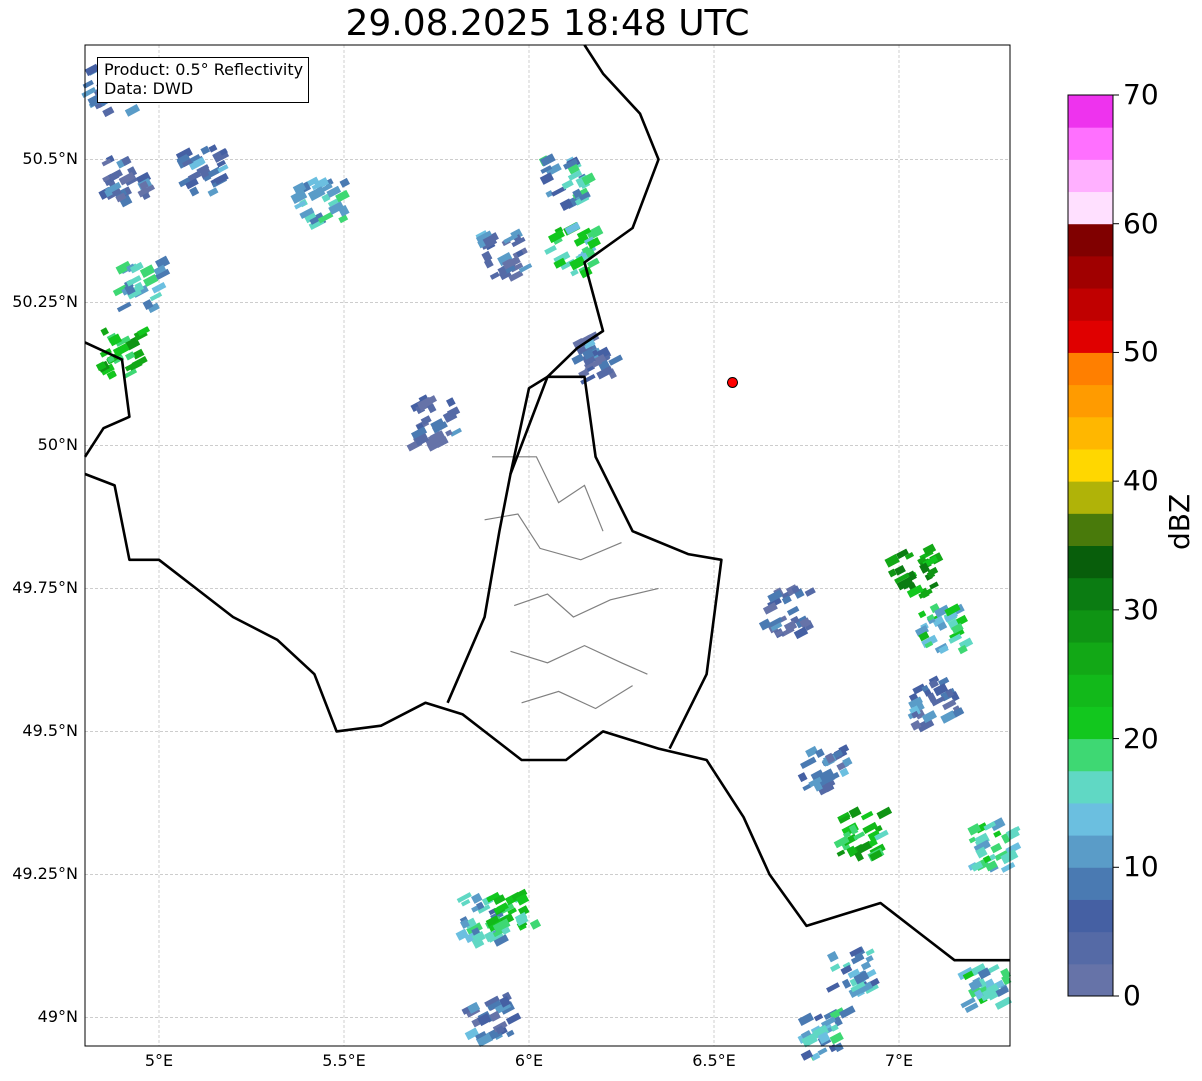 This screenshot has width=1202, height=1081. What do you see at coordinates (45, 302) in the screenshot?
I see `latitude-label: 50.25°N` at bounding box center [45, 302].